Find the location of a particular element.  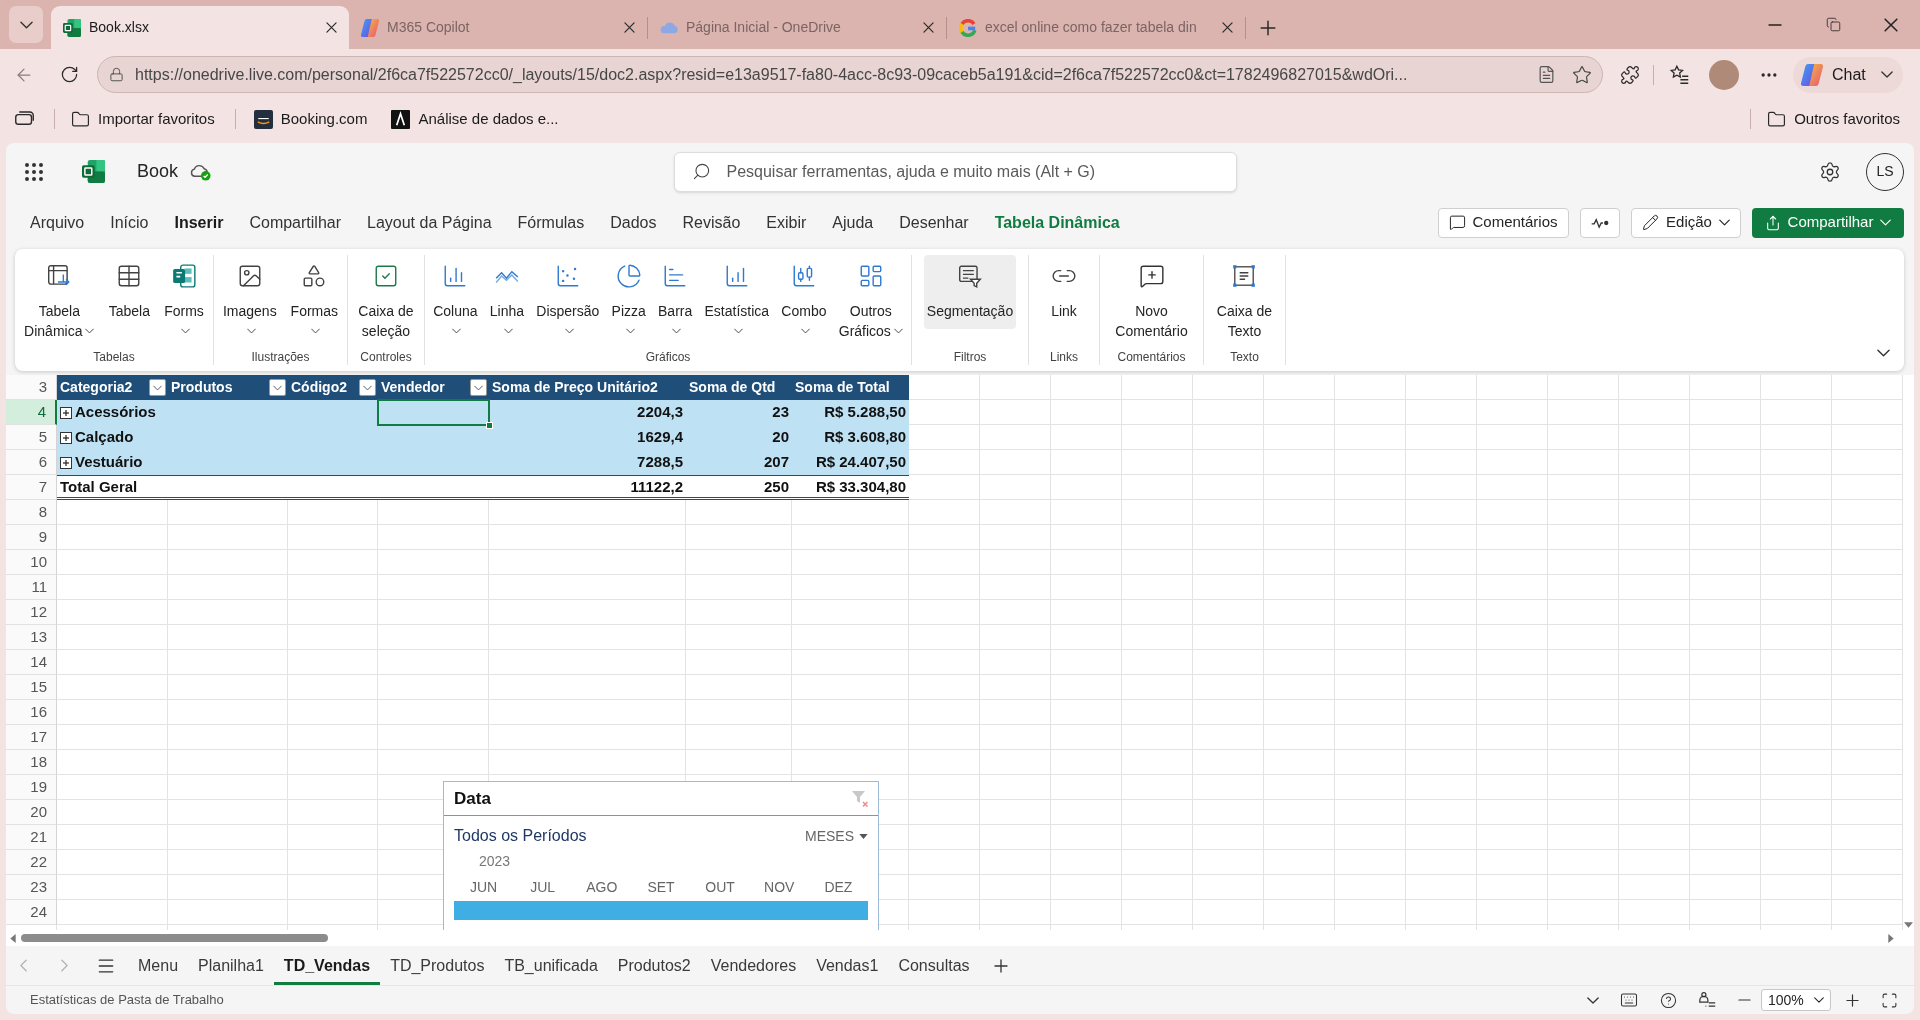

row-number: 21 is located at coordinates (31, 837).